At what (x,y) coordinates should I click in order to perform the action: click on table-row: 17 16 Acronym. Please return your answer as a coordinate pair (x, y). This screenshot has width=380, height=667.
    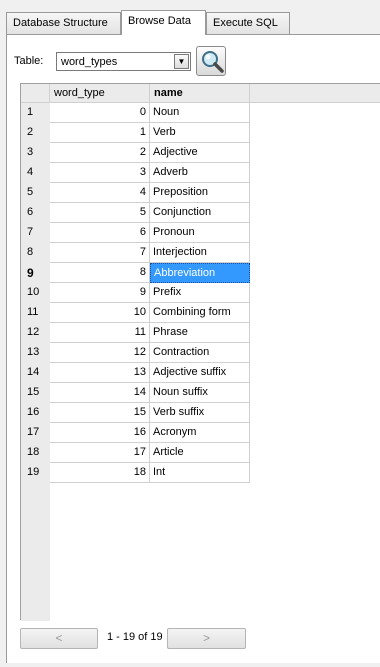
    Looking at the image, I should click on (135, 433).